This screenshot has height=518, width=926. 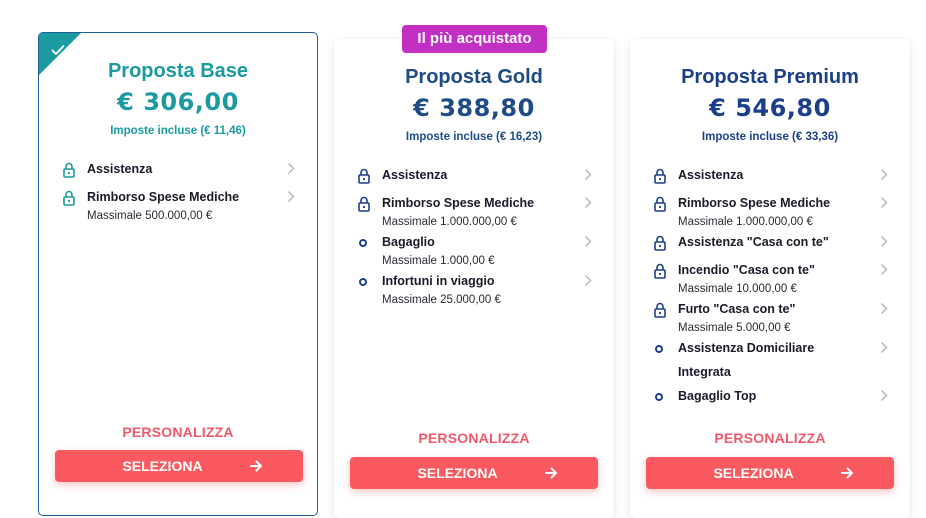 What do you see at coordinates (58, 50) in the screenshot?
I see `check-icon` at bounding box center [58, 50].